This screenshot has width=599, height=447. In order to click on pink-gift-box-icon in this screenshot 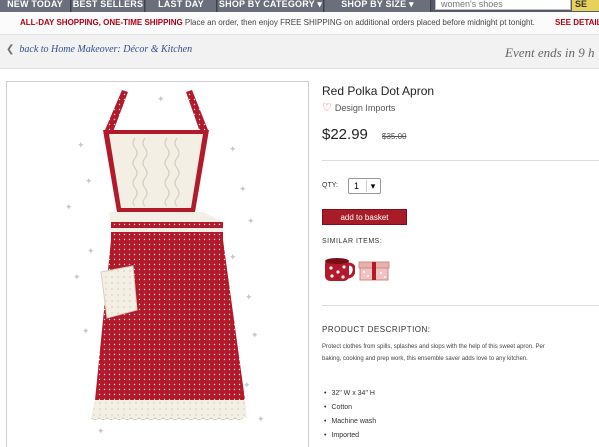, I will do `click(373, 270)`.